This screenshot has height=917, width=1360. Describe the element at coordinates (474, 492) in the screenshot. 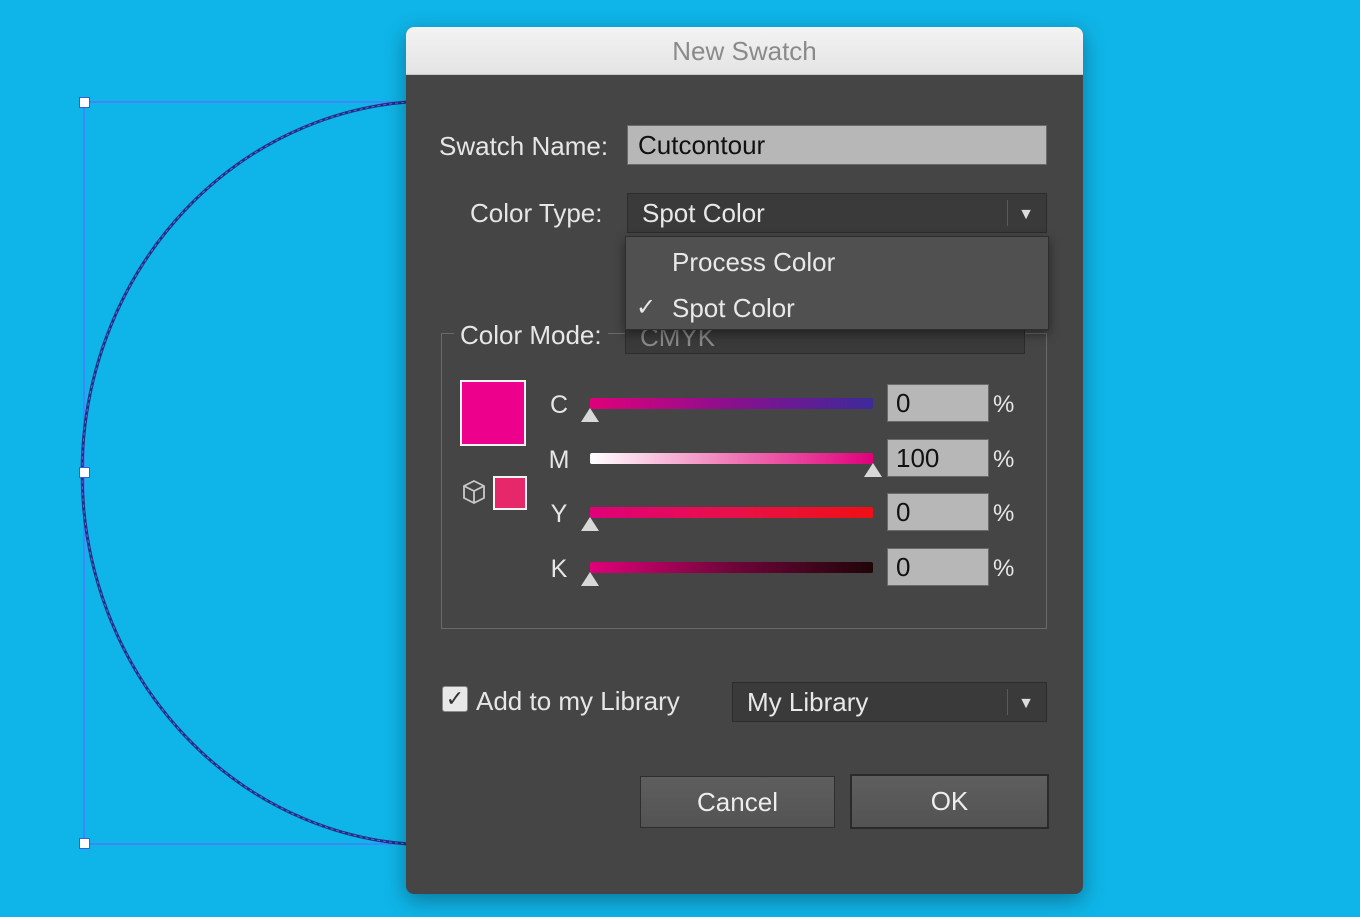

I see `cube-icon` at that location.